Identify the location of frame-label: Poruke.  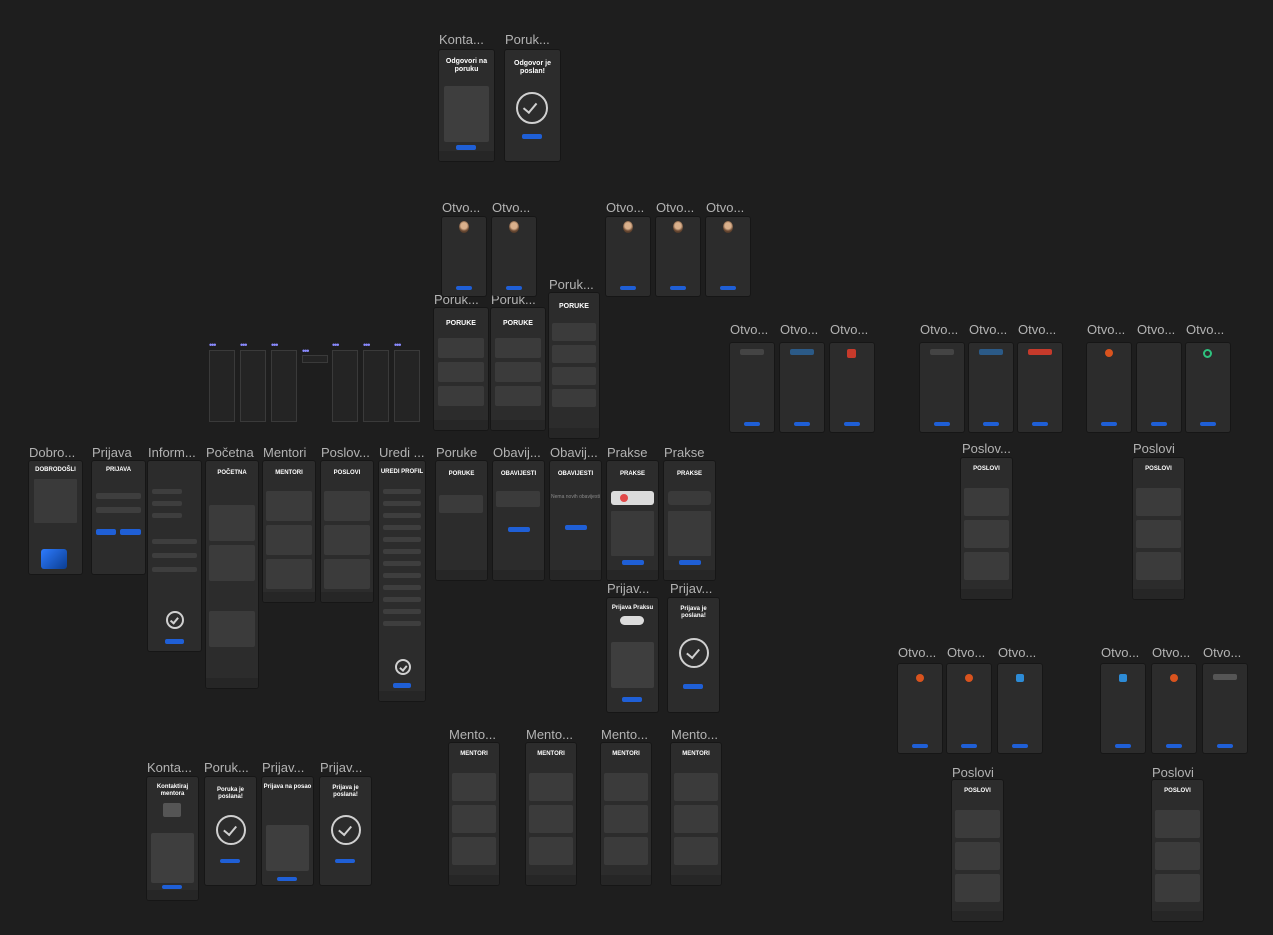
(456, 452).